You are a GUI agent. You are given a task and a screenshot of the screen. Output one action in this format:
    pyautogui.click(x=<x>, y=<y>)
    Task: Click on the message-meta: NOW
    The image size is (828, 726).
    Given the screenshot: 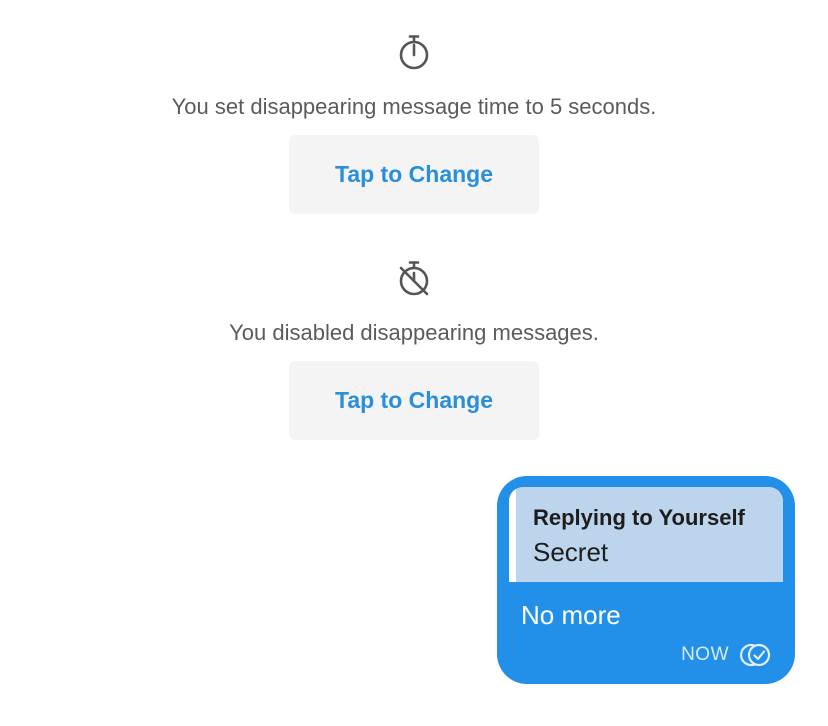 What is the action you would take?
    pyautogui.click(x=726, y=655)
    